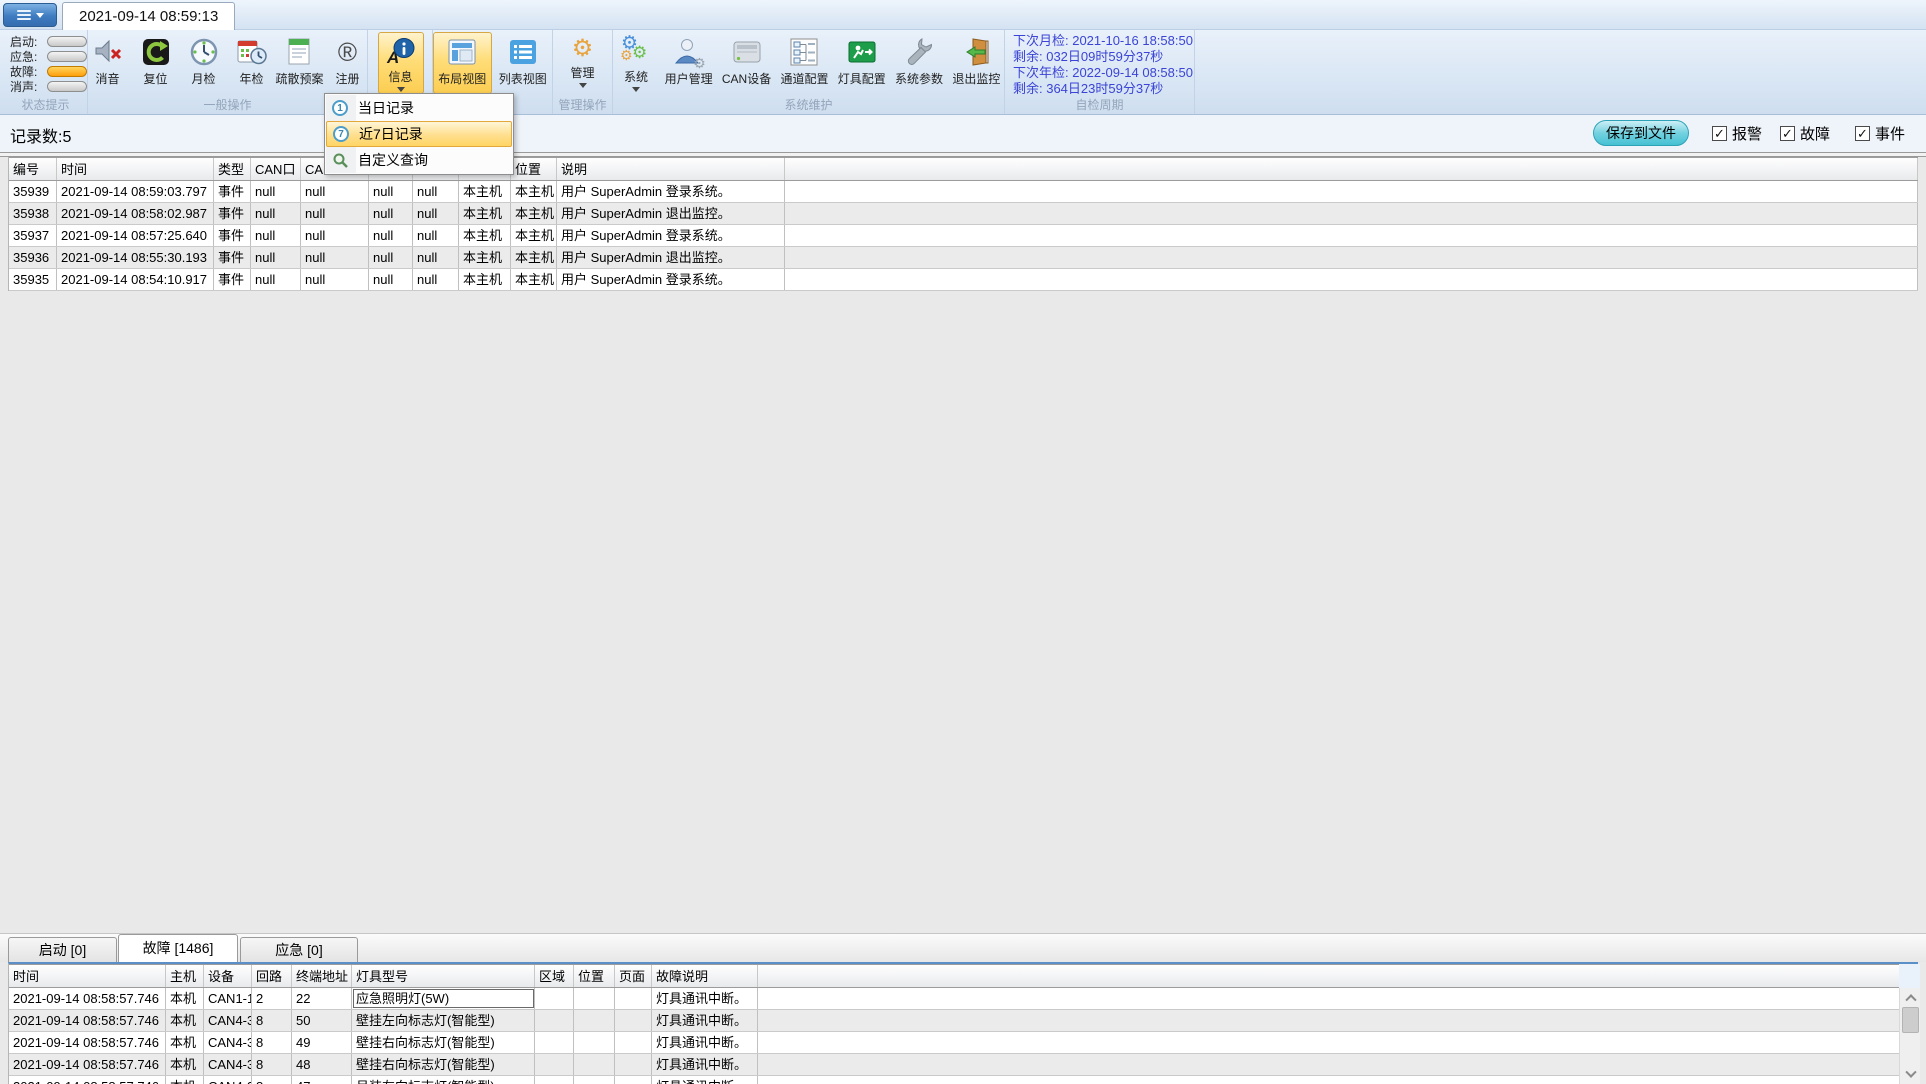 The image size is (1926, 1084). I want to click on vertical-scrollbar, so click(1909, 1036).